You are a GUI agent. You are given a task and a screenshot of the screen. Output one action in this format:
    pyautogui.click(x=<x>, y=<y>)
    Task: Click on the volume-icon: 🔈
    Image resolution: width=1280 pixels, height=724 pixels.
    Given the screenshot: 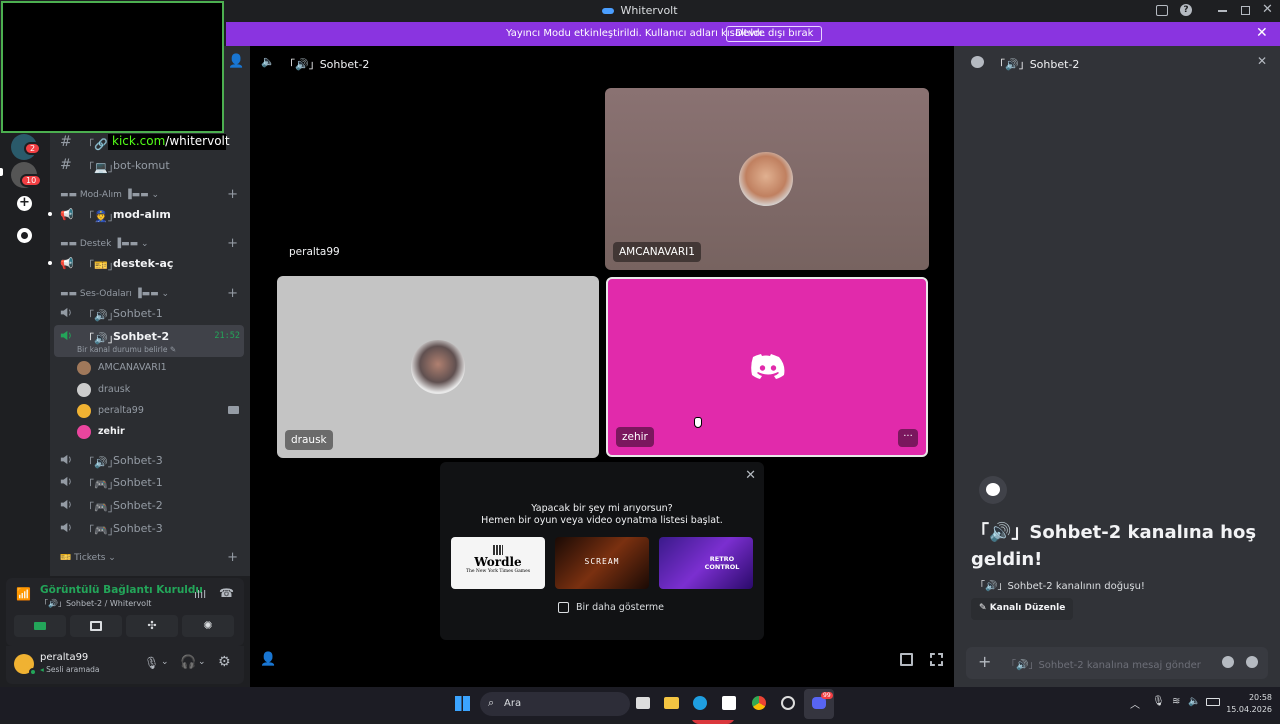 What is the action you would take?
    pyautogui.click(x=1194, y=701)
    